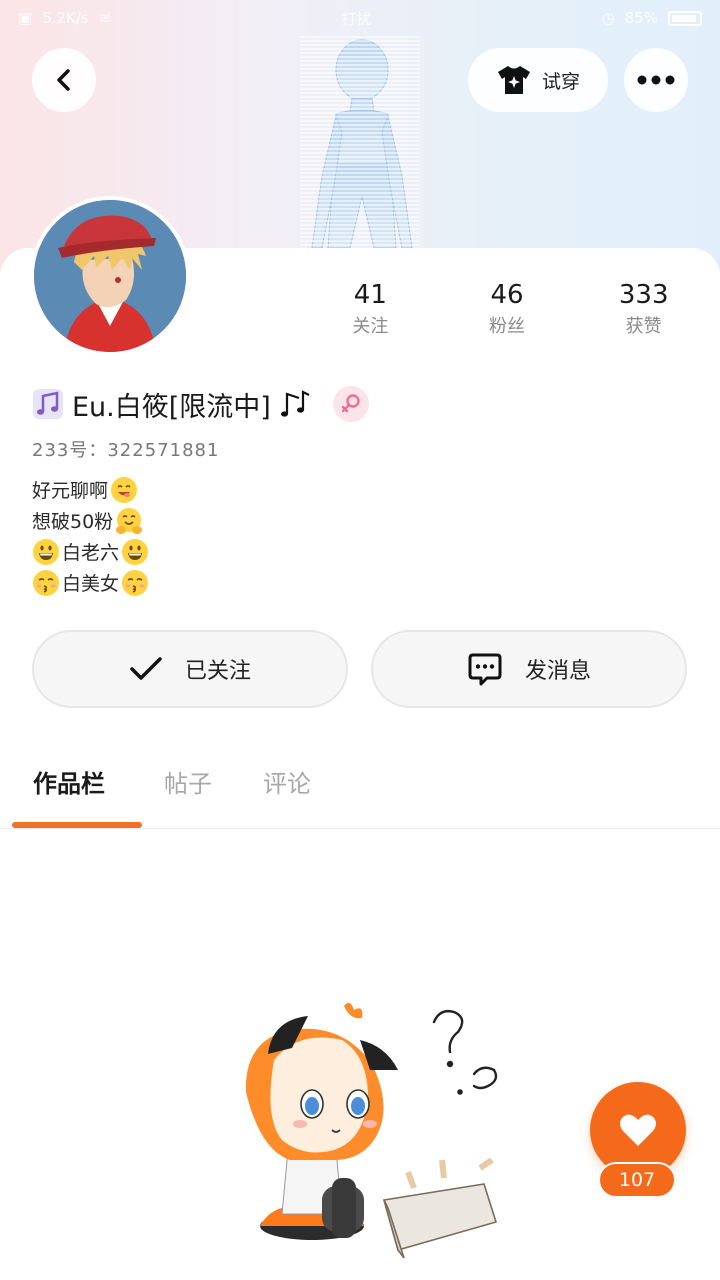 Image resolution: width=720 pixels, height=1280 pixels. Describe the element at coordinates (643, 313) in the screenshot. I see `stat-likes: 333 获赞` at that location.